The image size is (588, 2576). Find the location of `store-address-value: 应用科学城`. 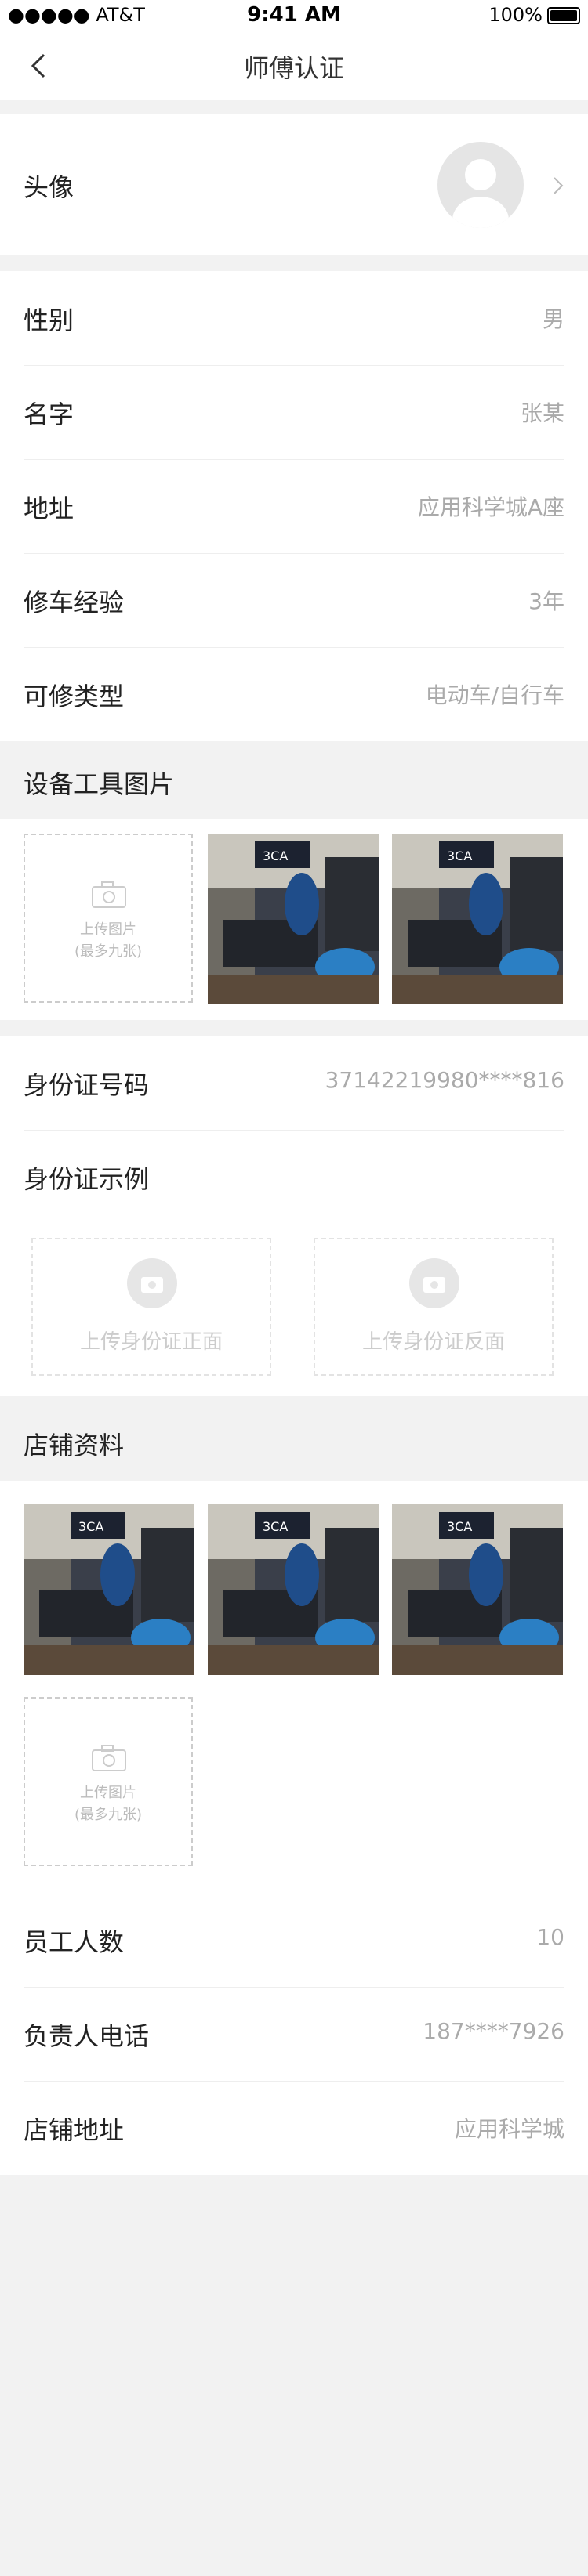

store-address-value: 应用科学城 is located at coordinates (509, 2129).